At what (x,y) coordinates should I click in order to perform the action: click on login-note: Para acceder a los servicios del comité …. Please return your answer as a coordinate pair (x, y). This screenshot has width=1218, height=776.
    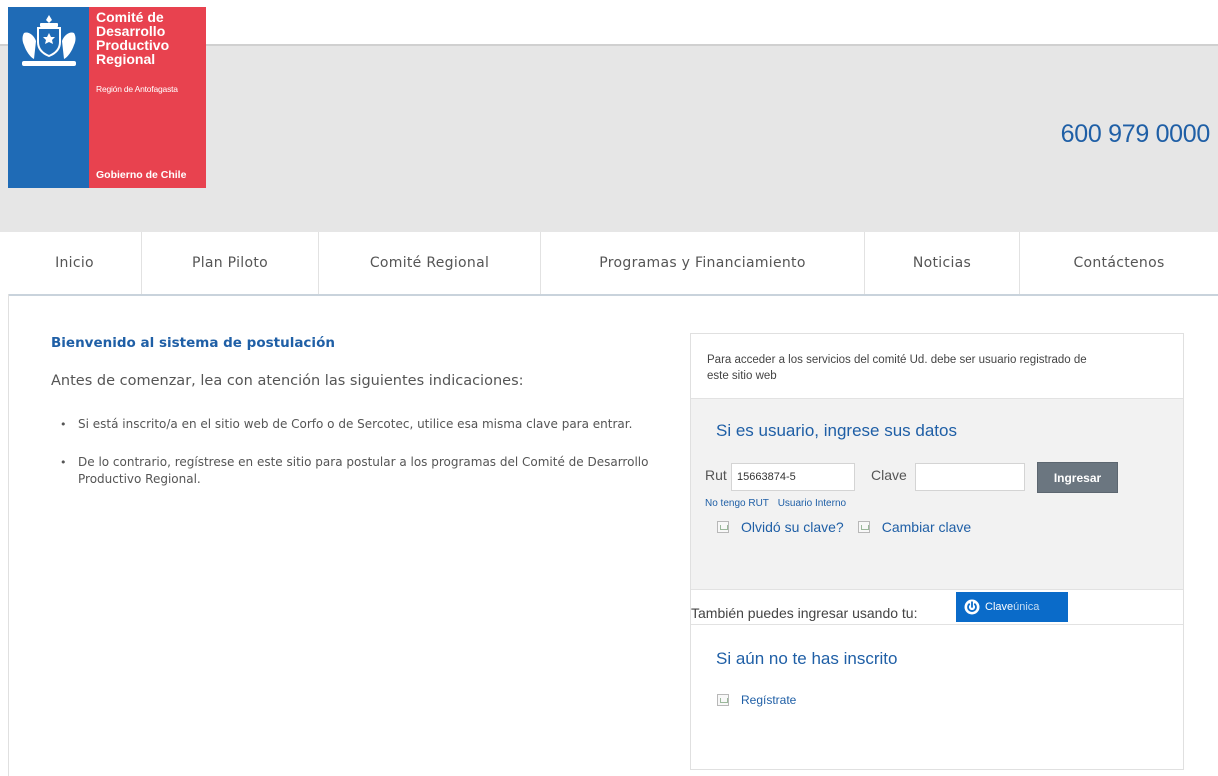
    Looking at the image, I should click on (897, 368).